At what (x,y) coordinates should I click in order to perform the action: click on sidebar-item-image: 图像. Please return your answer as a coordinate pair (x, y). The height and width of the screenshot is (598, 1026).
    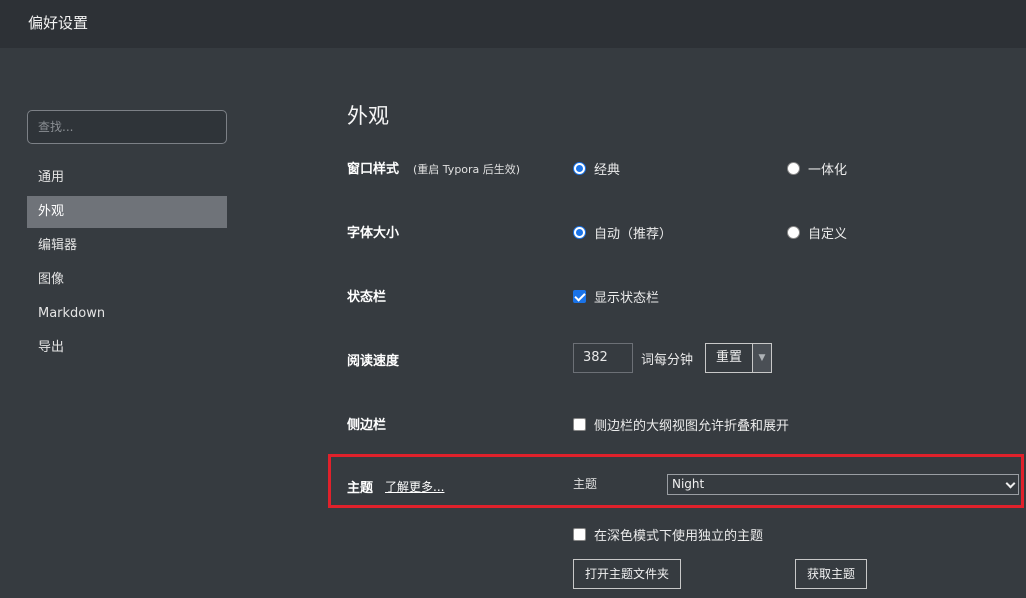
    Looking at the image, I should click on (127, 280).